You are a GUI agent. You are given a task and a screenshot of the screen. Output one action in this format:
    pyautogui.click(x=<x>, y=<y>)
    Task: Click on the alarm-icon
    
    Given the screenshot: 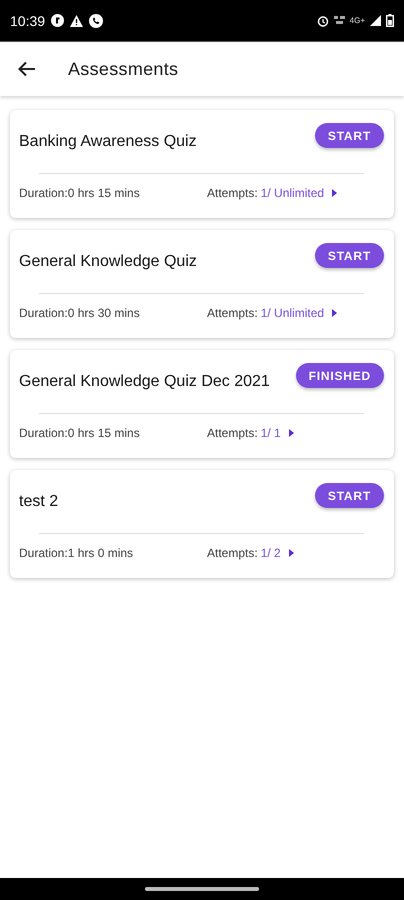 What is the action you would take?
    pyautogui.click(x=322, y=20)
    